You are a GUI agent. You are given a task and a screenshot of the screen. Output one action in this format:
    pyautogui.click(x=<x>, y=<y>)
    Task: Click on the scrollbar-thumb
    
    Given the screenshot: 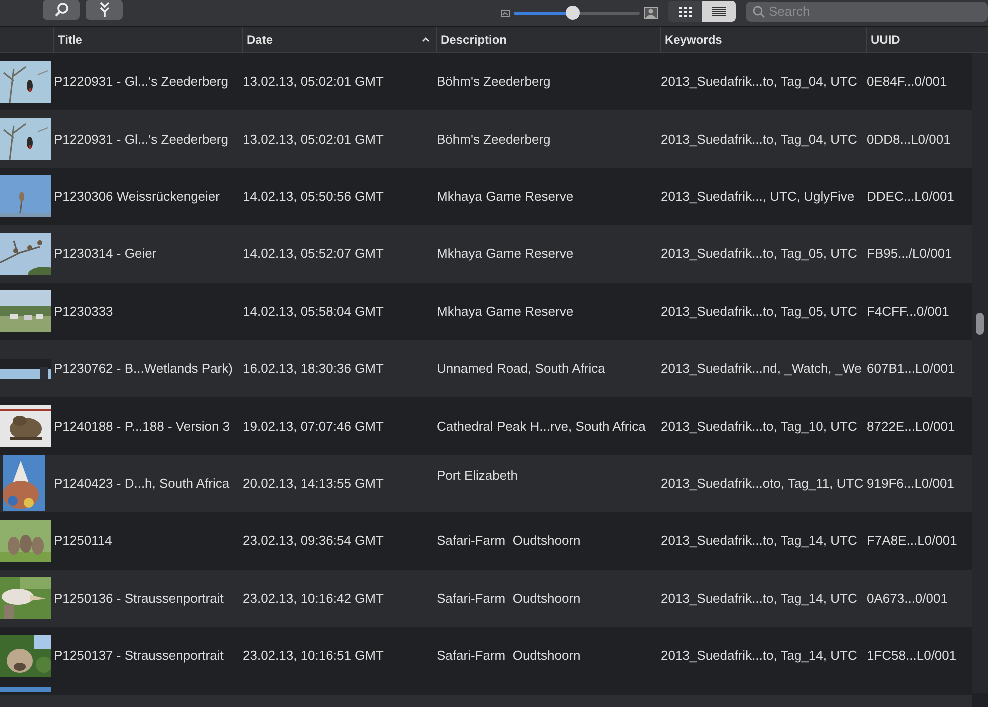 What is the action you would take?
    pyautogui.click(x=980, y=324)
    